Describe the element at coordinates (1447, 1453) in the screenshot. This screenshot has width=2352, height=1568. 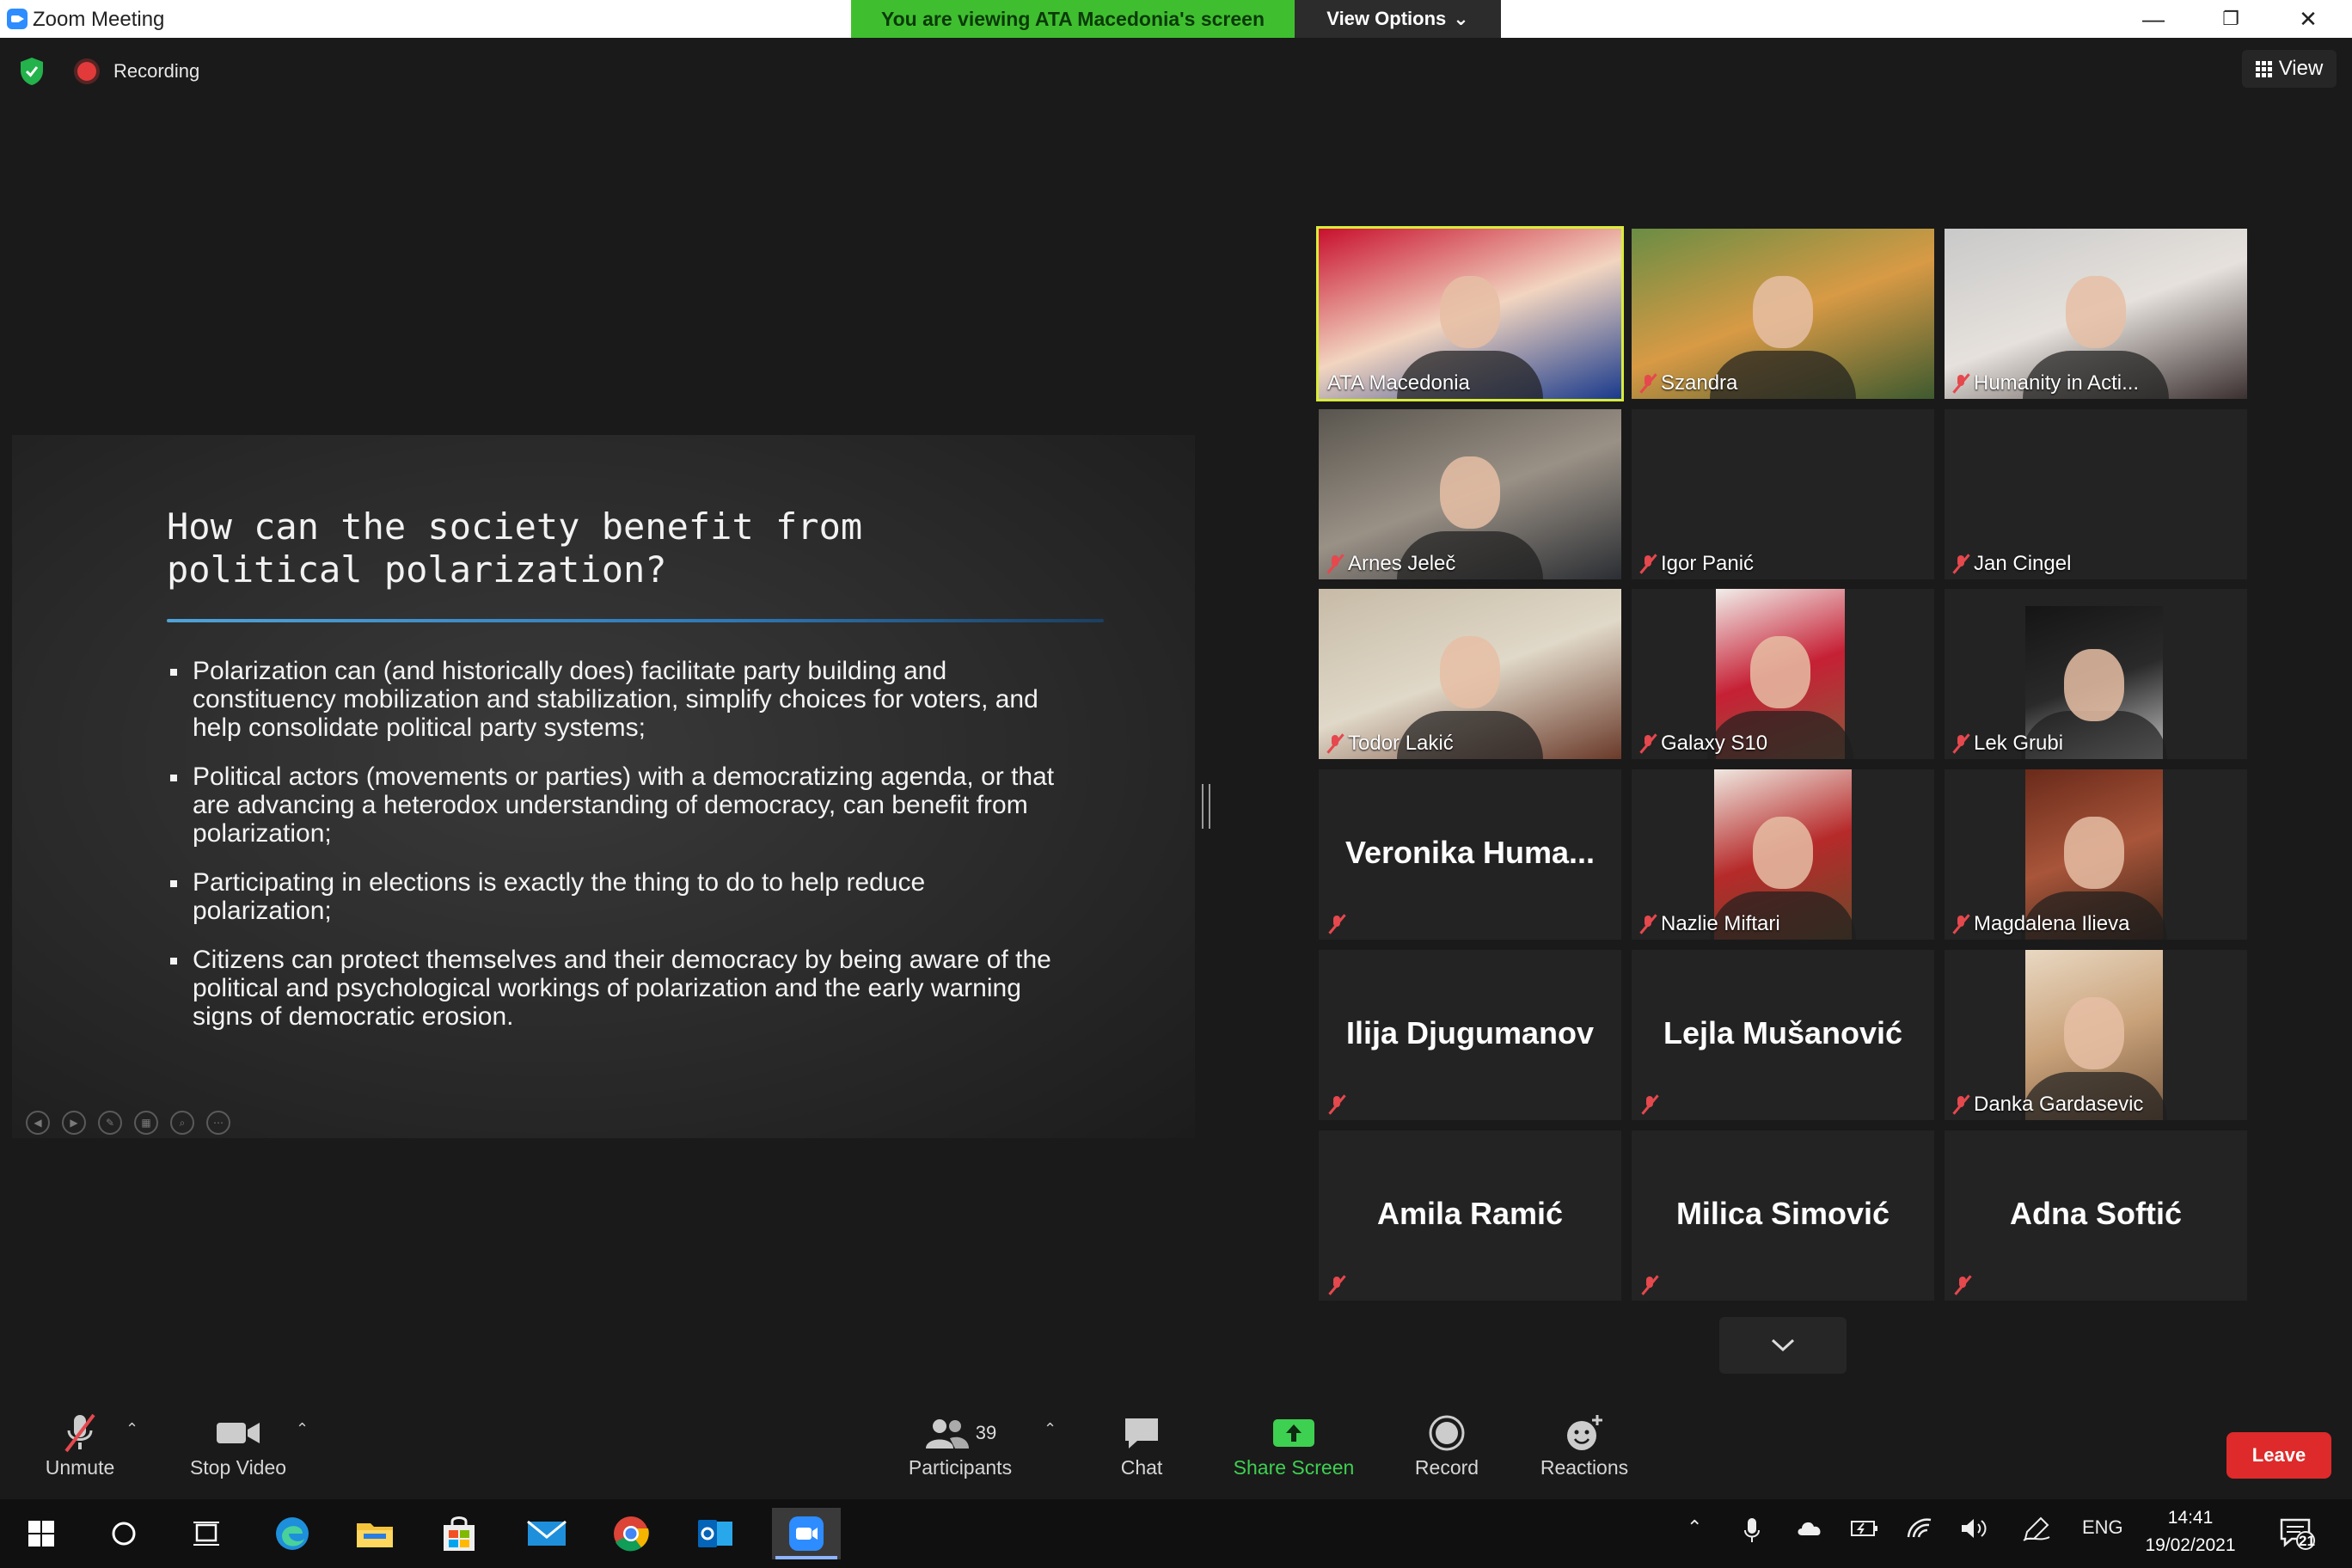
I see `record-button: Record` at that location.